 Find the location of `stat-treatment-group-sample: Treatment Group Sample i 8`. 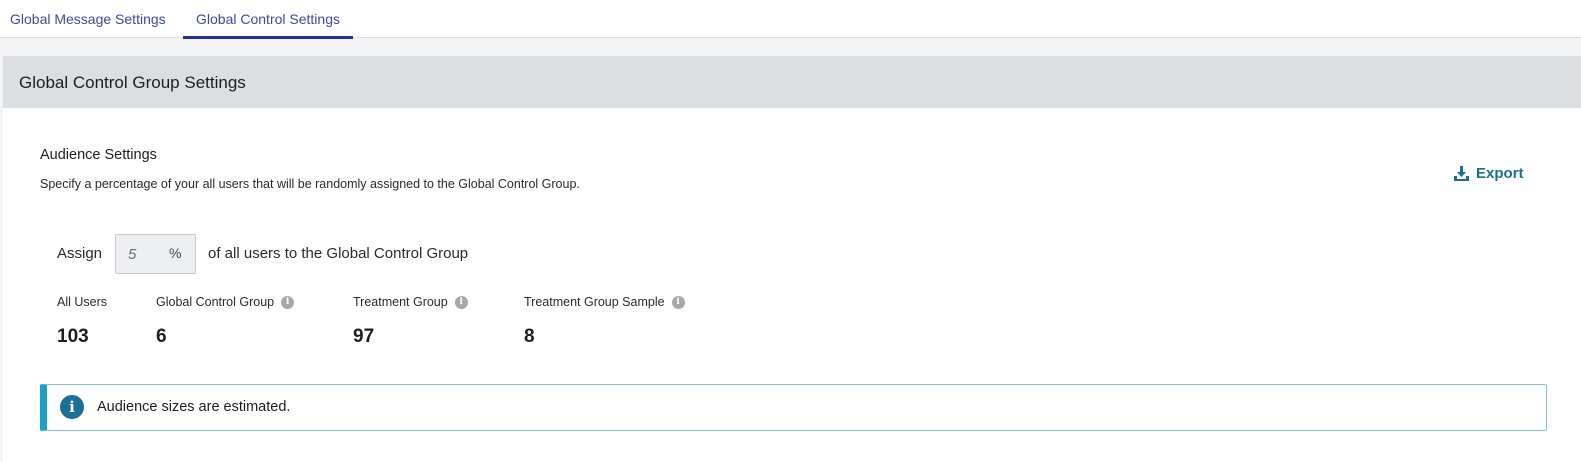

stat-treatment-group-sample: Treatment Group Sample i 8 is located at coordinates (604, 321).